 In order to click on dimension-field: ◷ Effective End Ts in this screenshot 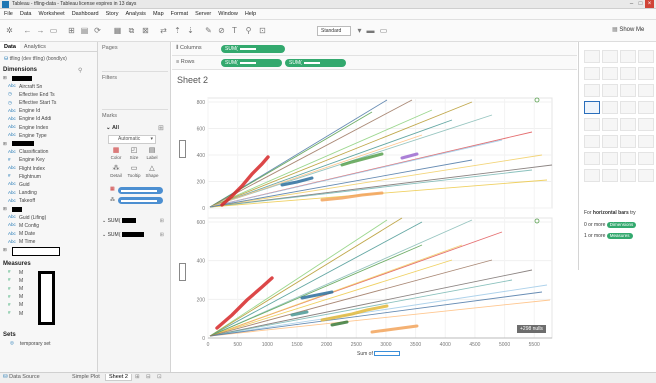, I will do `click(48, 95)`.